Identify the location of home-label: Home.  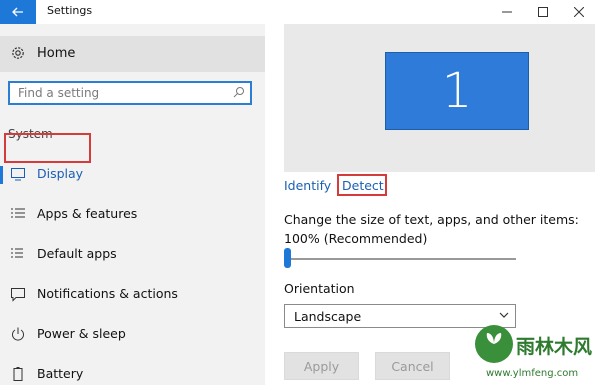
(56, 53).